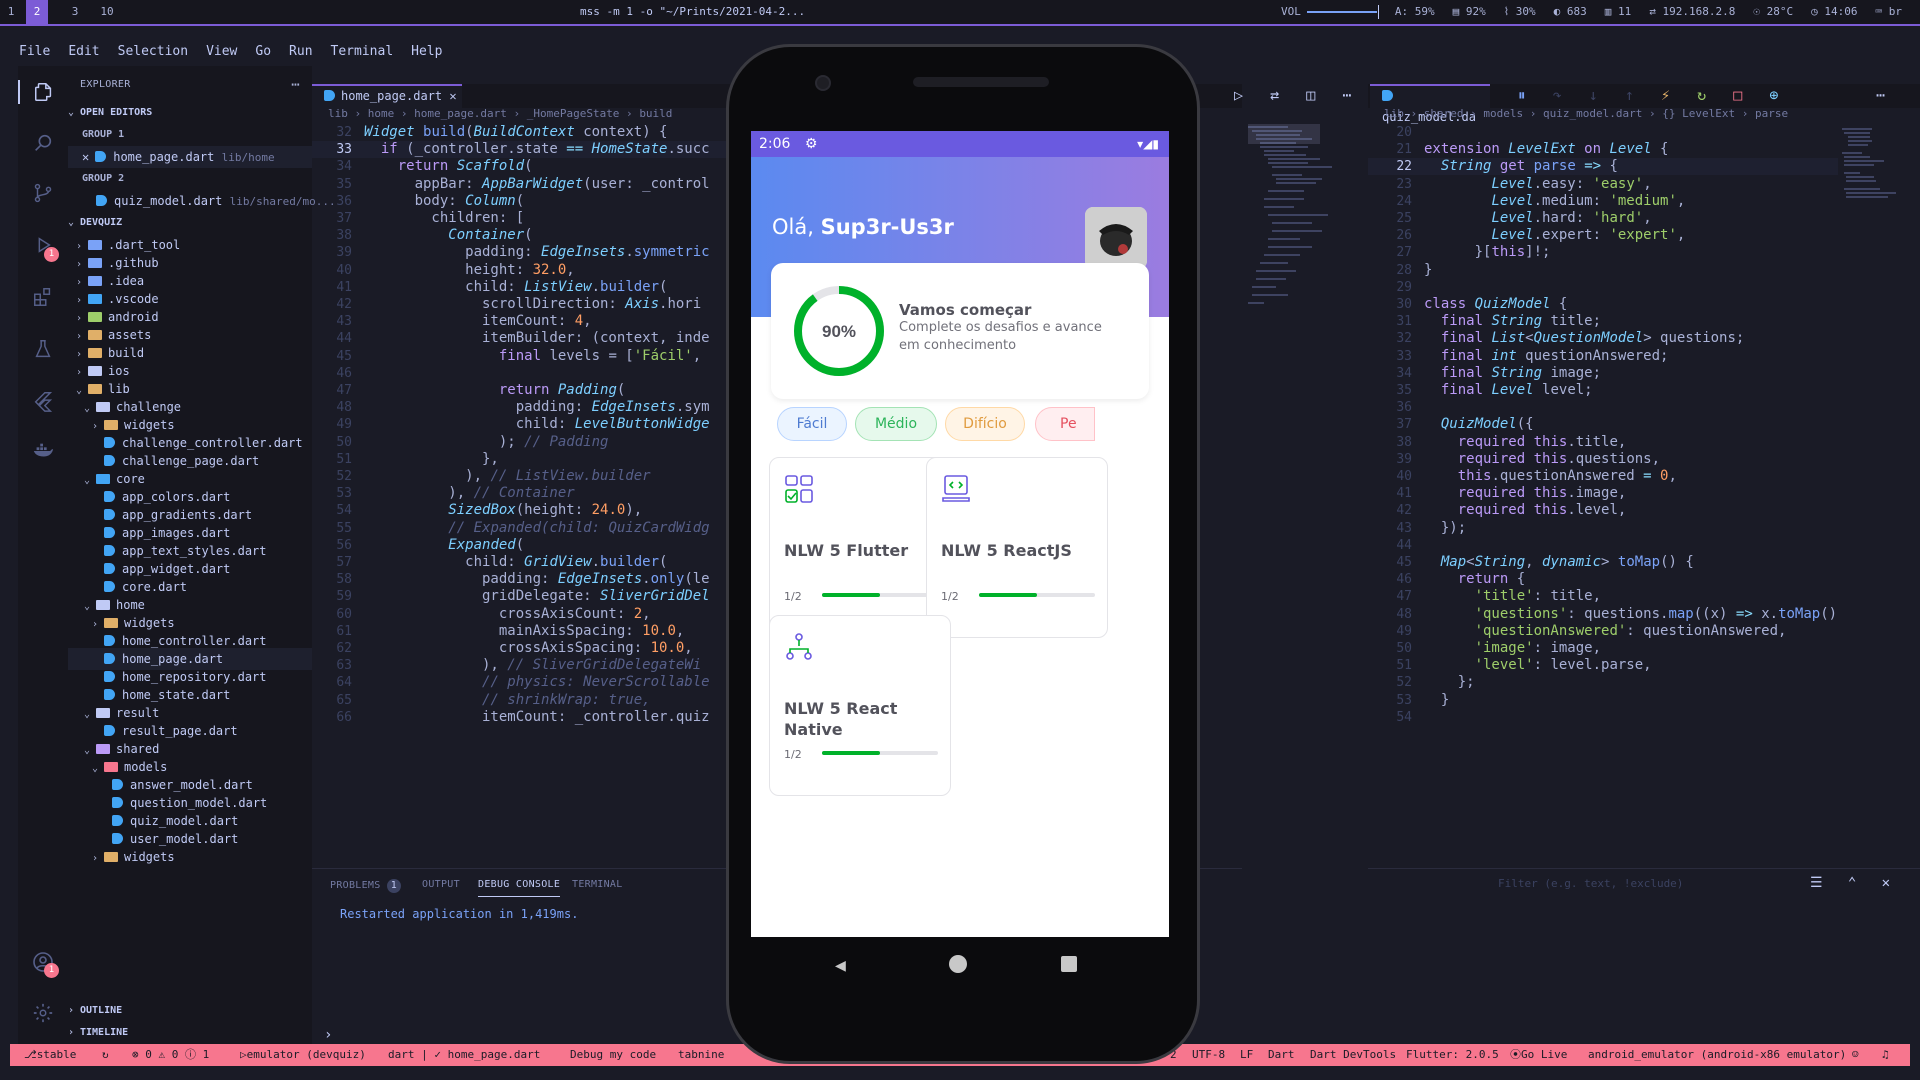 This screenshot has width=1920, height=1080. I want to click on tree-item-label: core.dart, so click(155, 587).